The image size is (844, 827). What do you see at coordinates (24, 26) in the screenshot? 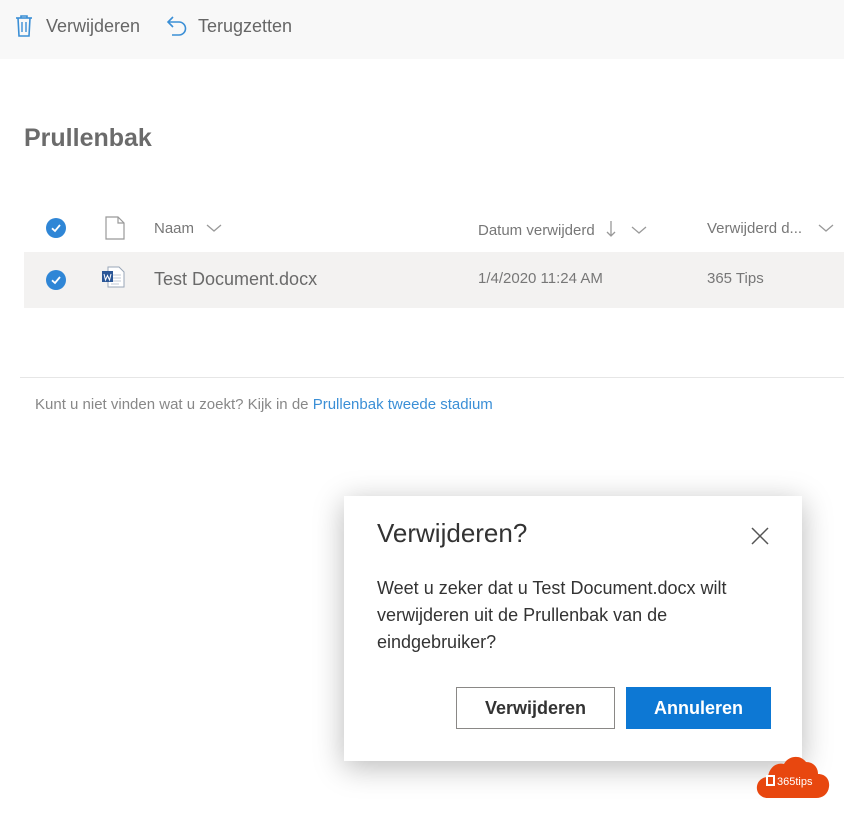
I see `trash-icon` at bounding box center [24, 26].